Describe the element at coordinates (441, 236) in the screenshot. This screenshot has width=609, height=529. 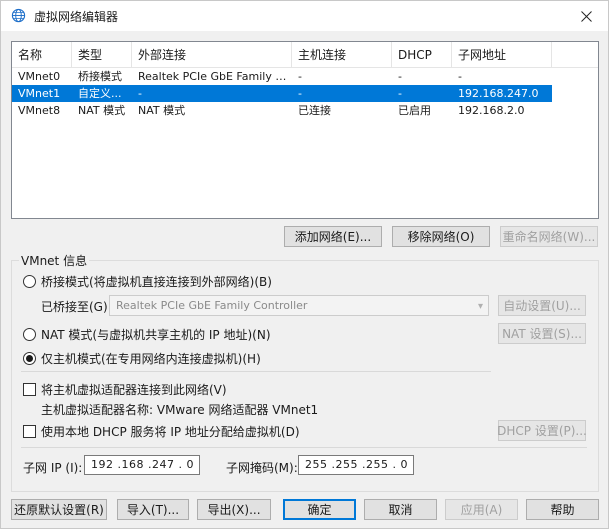
I see `remove-network-button: 移除网络(O)` at that location.